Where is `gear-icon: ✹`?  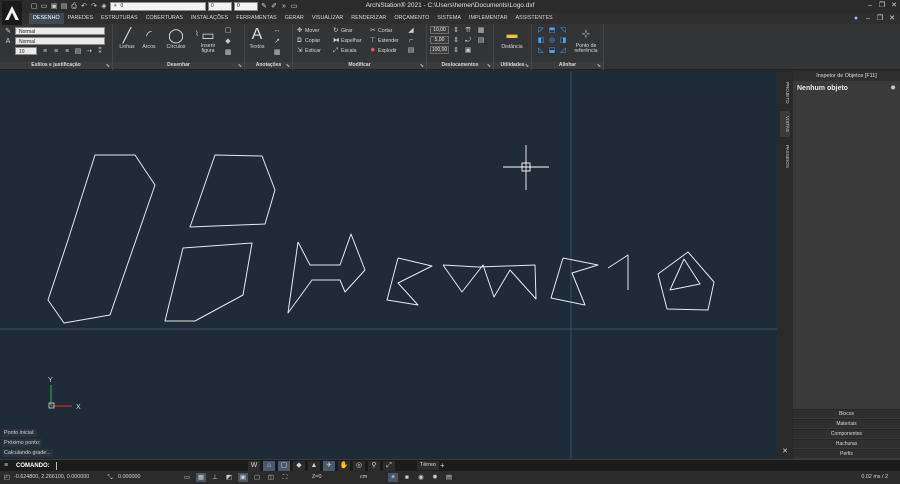 gear-icon: ✹ is located at coordinates (893, 88).